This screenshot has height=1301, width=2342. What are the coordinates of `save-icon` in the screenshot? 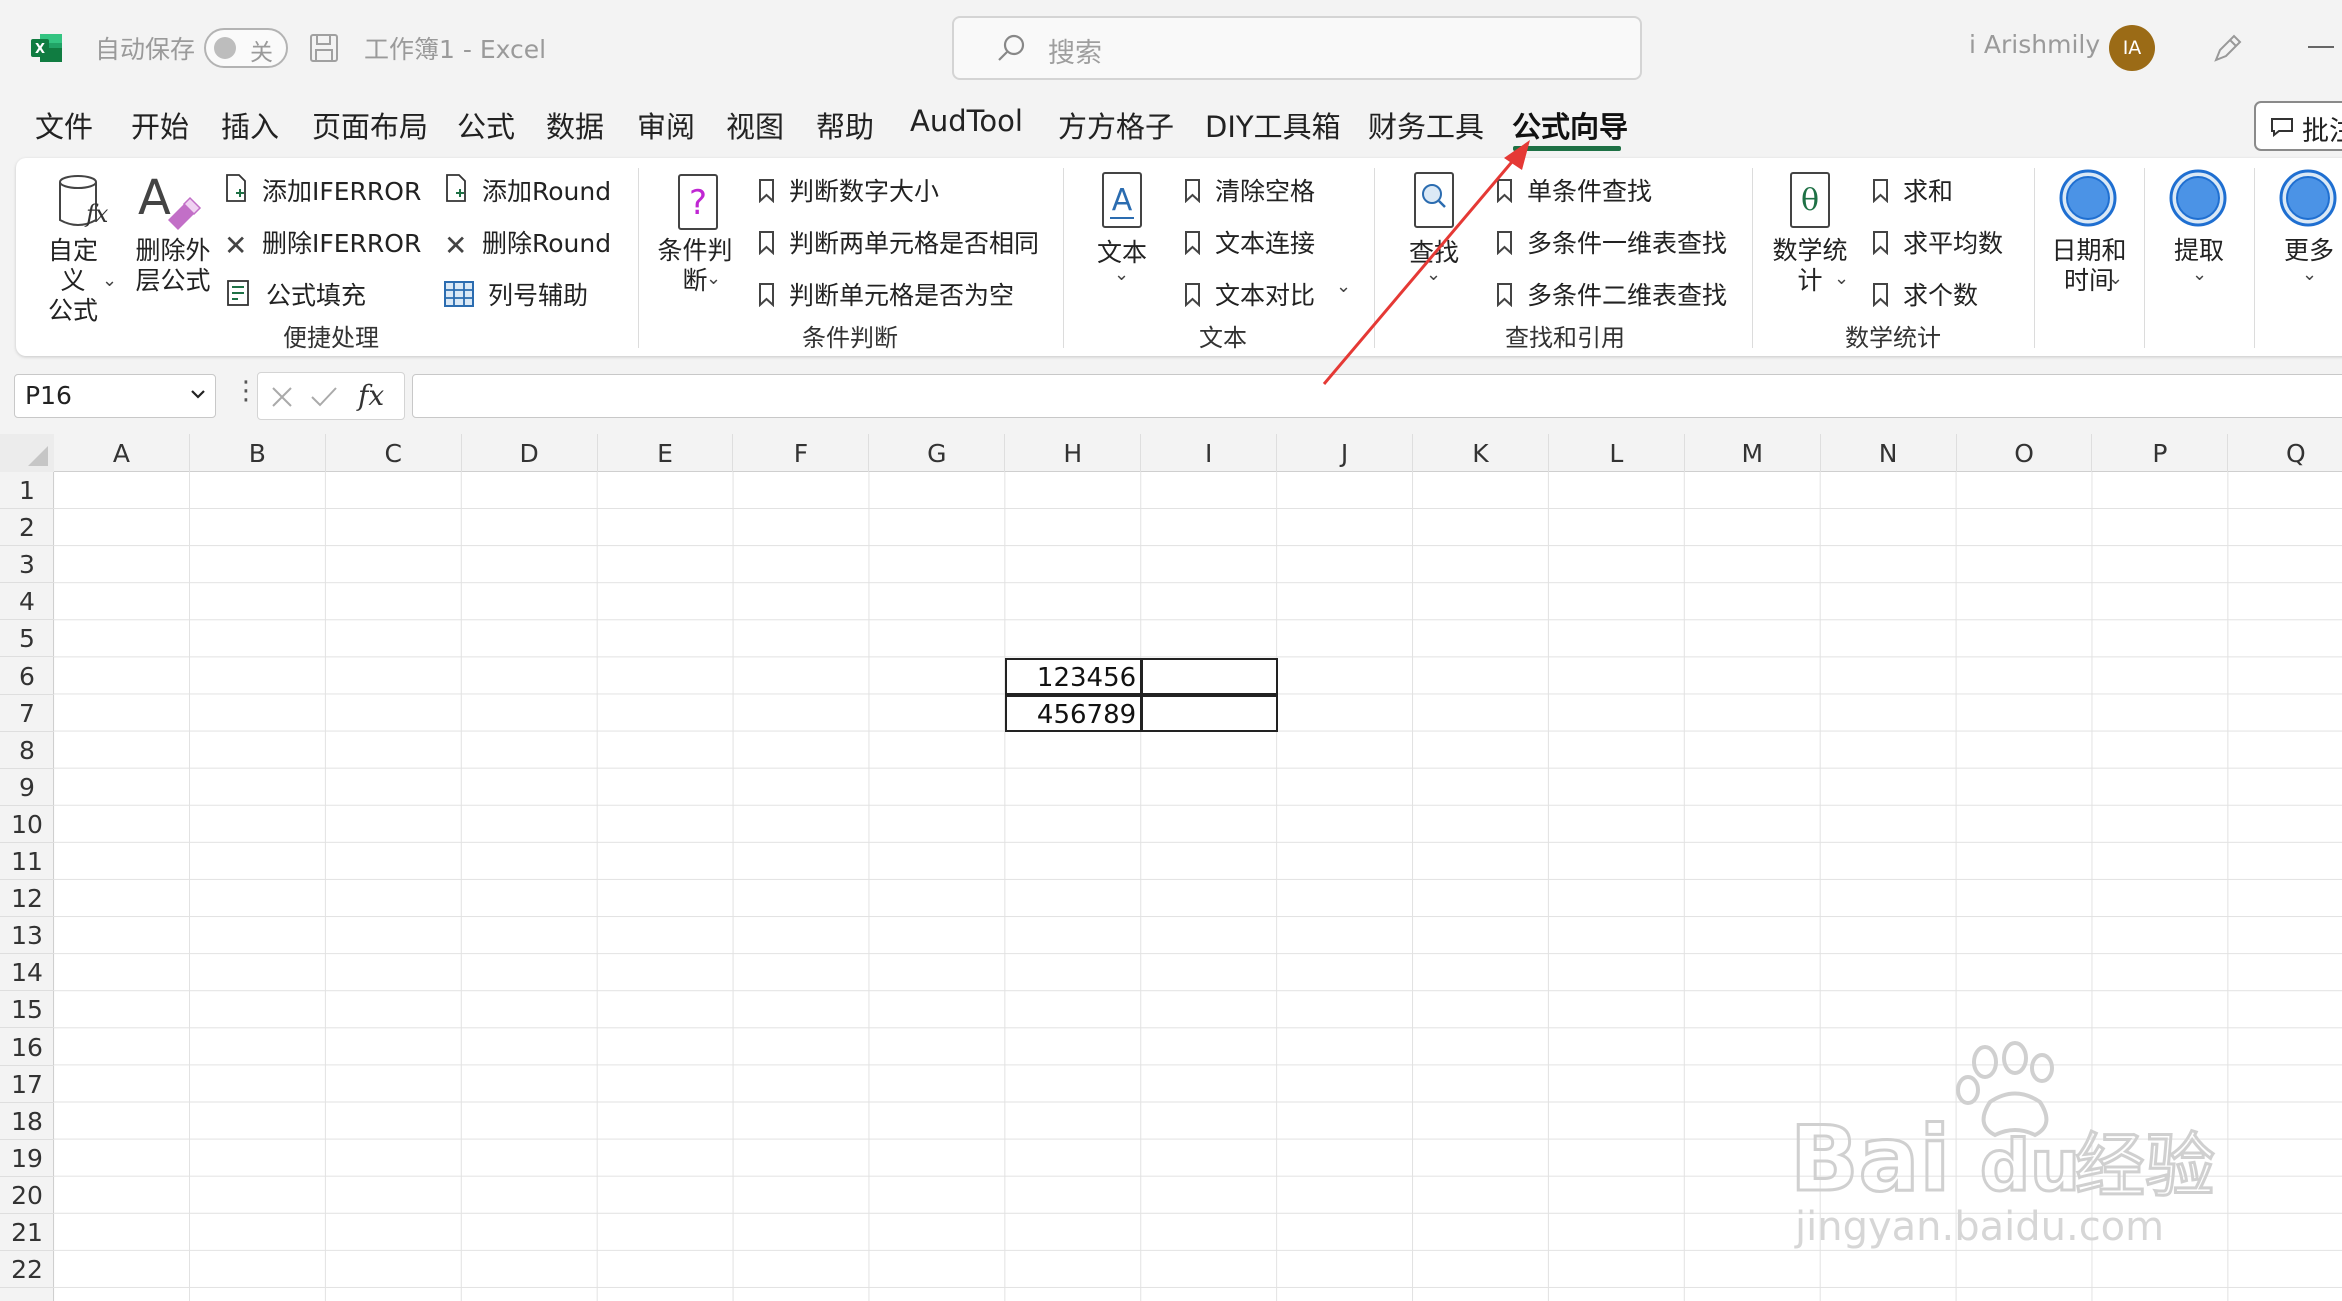 It's located at (324, 48).